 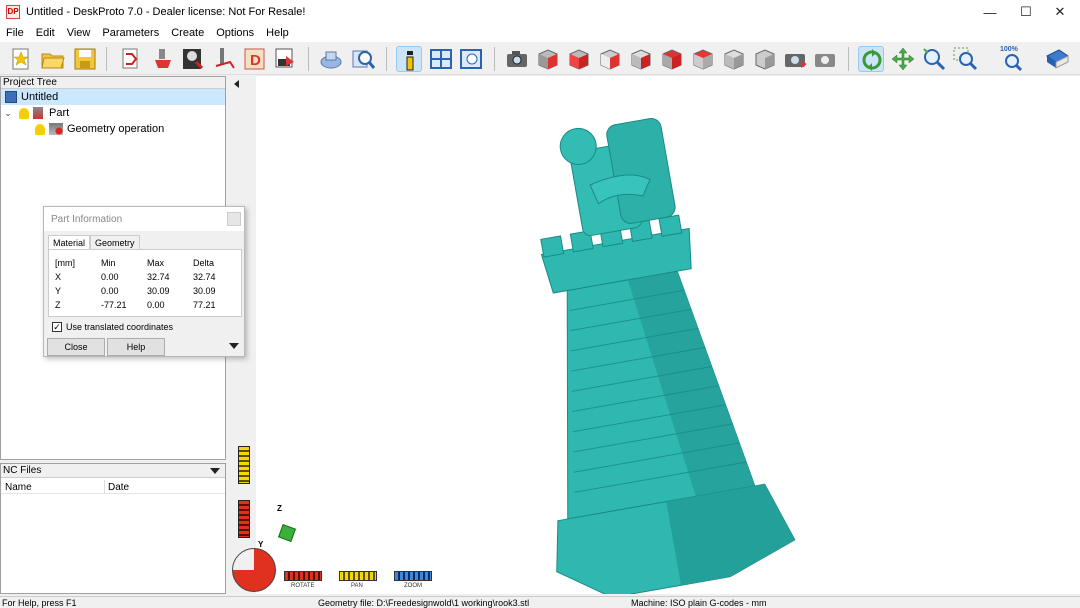 I want to click on menu-help: Help, so click(x=277, y=33).